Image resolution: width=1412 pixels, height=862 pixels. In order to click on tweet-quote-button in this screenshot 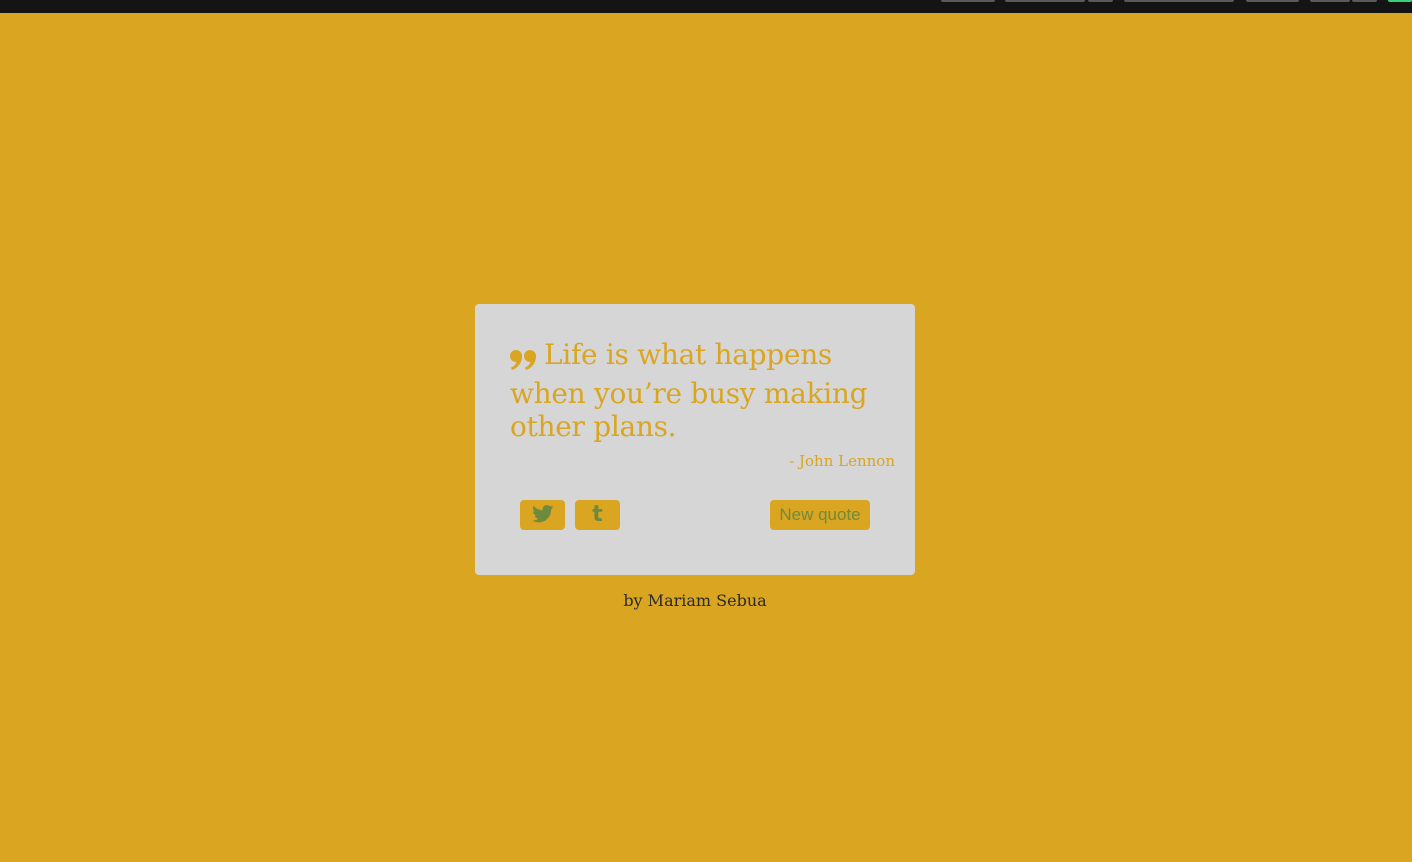, I will do `click(542, 515)`.